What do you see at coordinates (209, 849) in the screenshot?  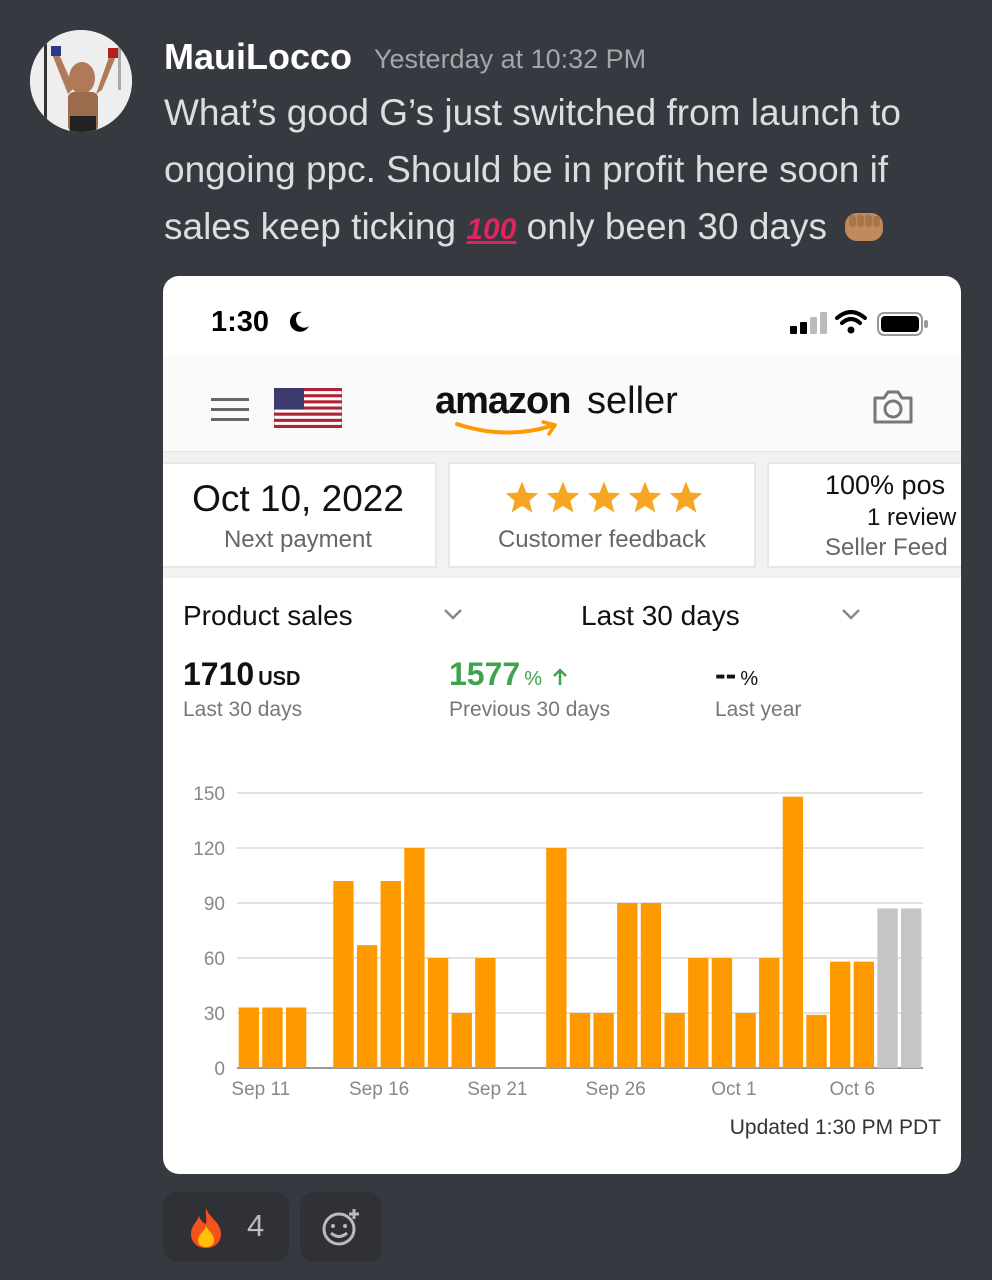 I see `y-tick-label: 120` at bounding box center [209, 849].